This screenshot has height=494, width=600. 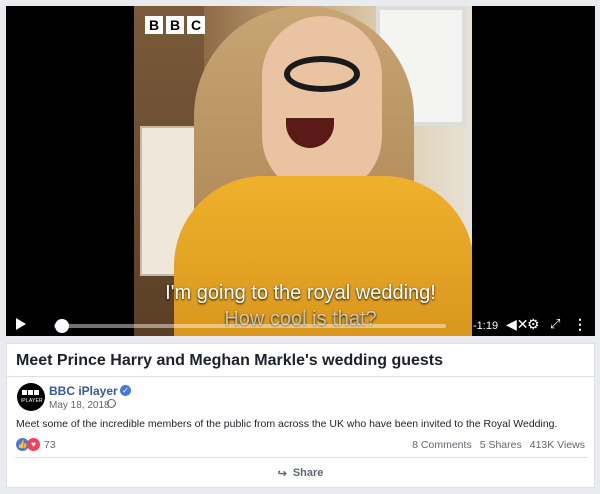 I want to click on progress-handle, so click(x=61, y=326).